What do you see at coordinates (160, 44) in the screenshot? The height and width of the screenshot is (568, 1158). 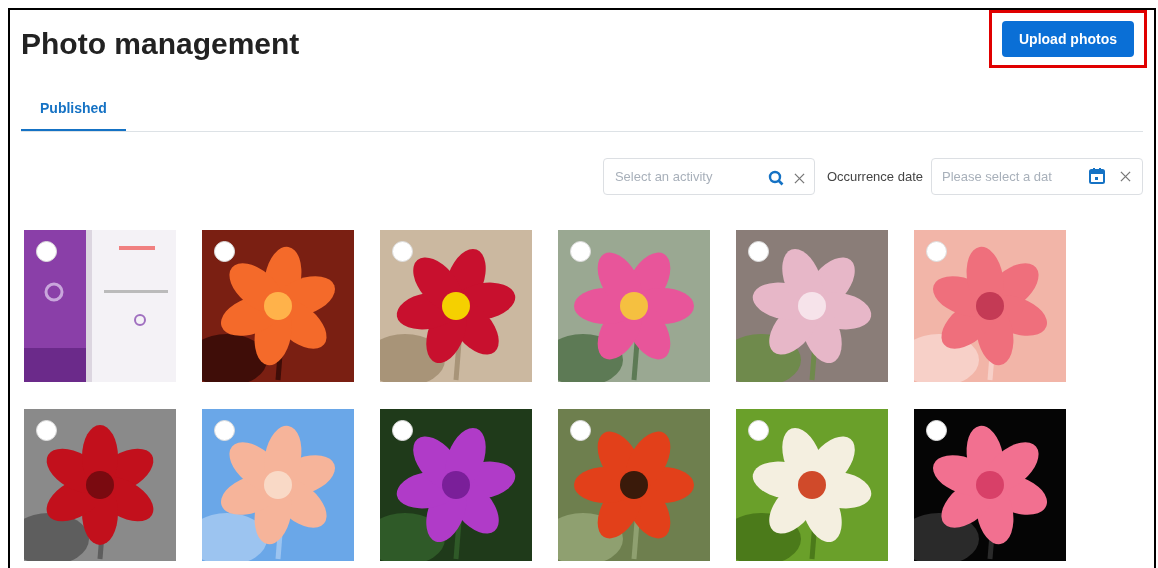 I see `page-title: Photo management` at bounding box center [160, 44].